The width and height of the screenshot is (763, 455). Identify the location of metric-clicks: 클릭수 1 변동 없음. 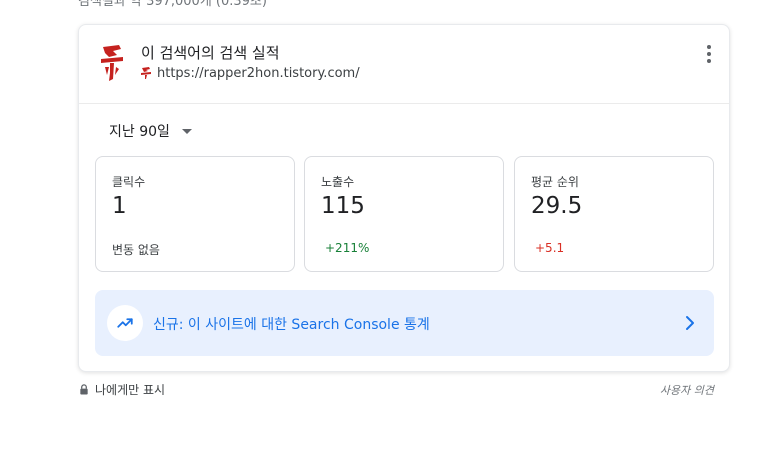
(195, 214).